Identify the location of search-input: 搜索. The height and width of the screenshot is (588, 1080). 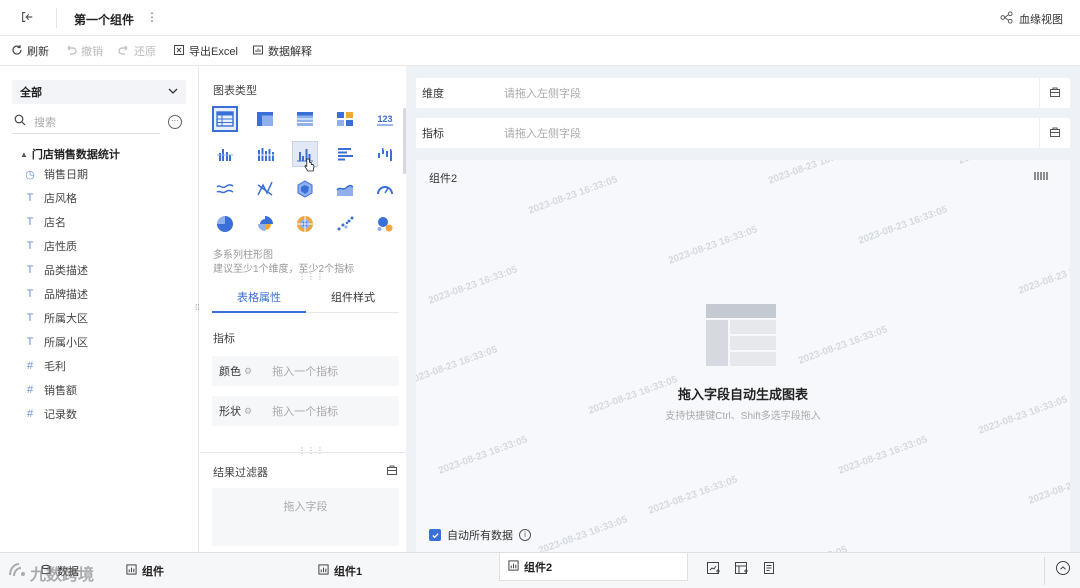
(45, 122).